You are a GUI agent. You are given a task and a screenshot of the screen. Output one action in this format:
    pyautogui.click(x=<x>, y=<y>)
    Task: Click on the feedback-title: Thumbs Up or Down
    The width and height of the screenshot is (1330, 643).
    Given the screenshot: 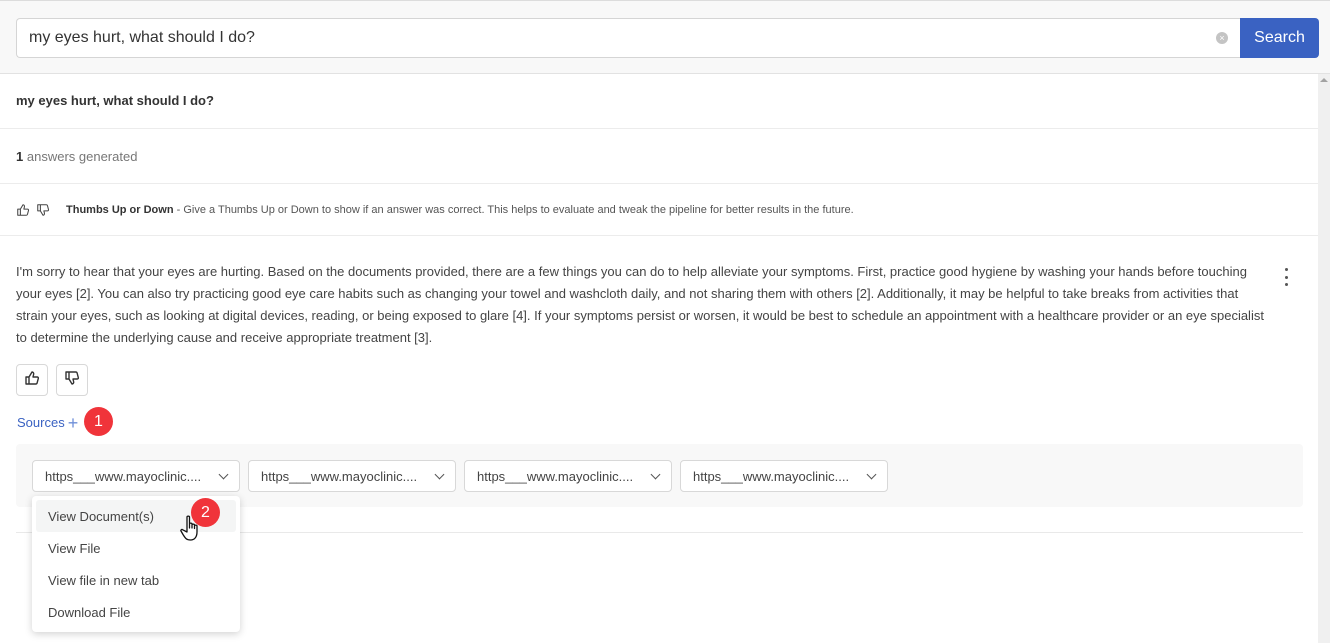 What is the action you would take?
    pyautogui.click(x=120, y=210)
    